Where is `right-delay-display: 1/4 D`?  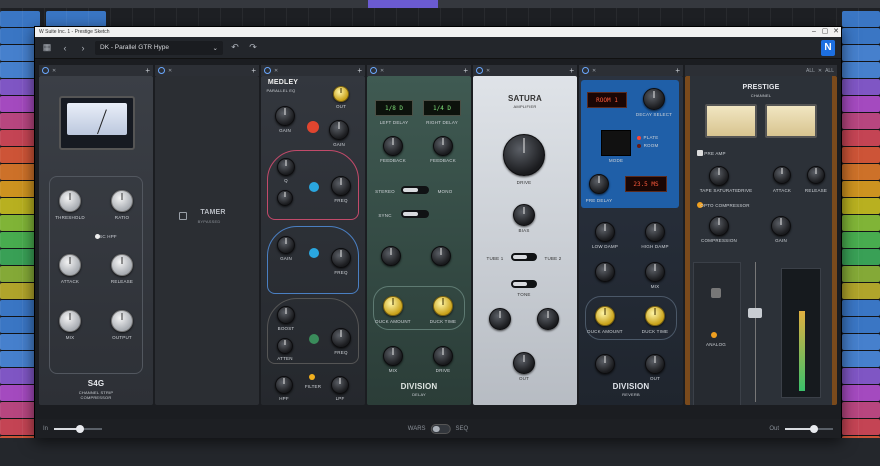
right-delay-display: 1/4 D is located at coordinates (442, 108).